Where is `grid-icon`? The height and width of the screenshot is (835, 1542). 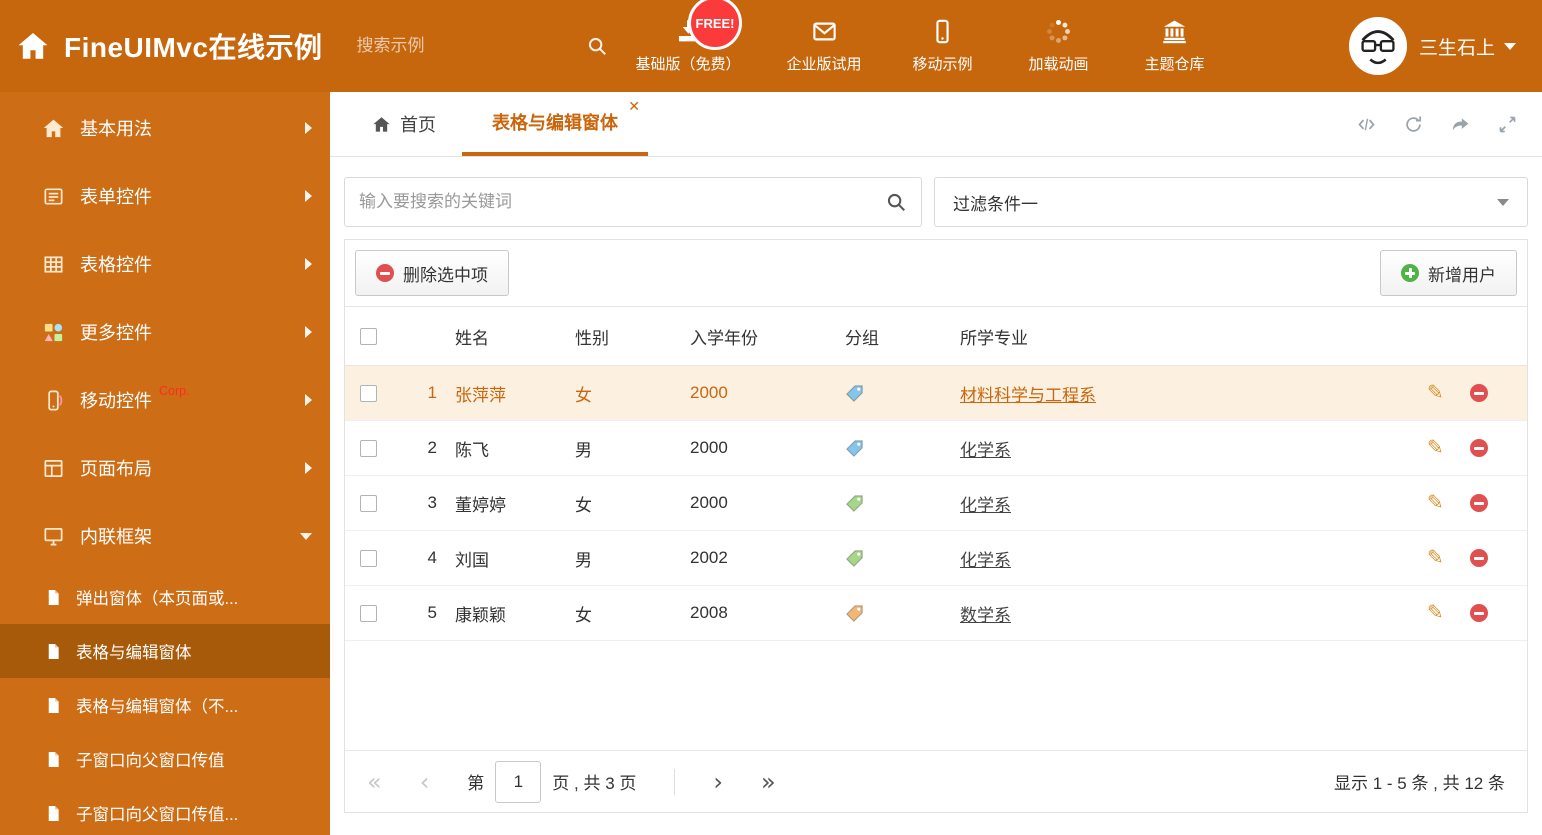 grid-icon is located at coordinates (53, 264).